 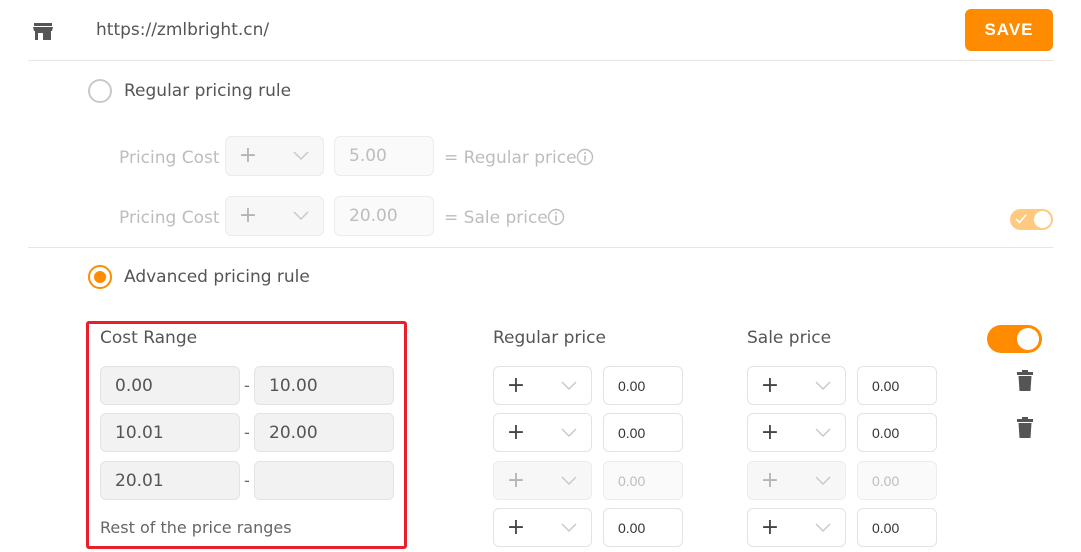 I want to click on advanced-rule-toggle, so click(x=1014, y=339).